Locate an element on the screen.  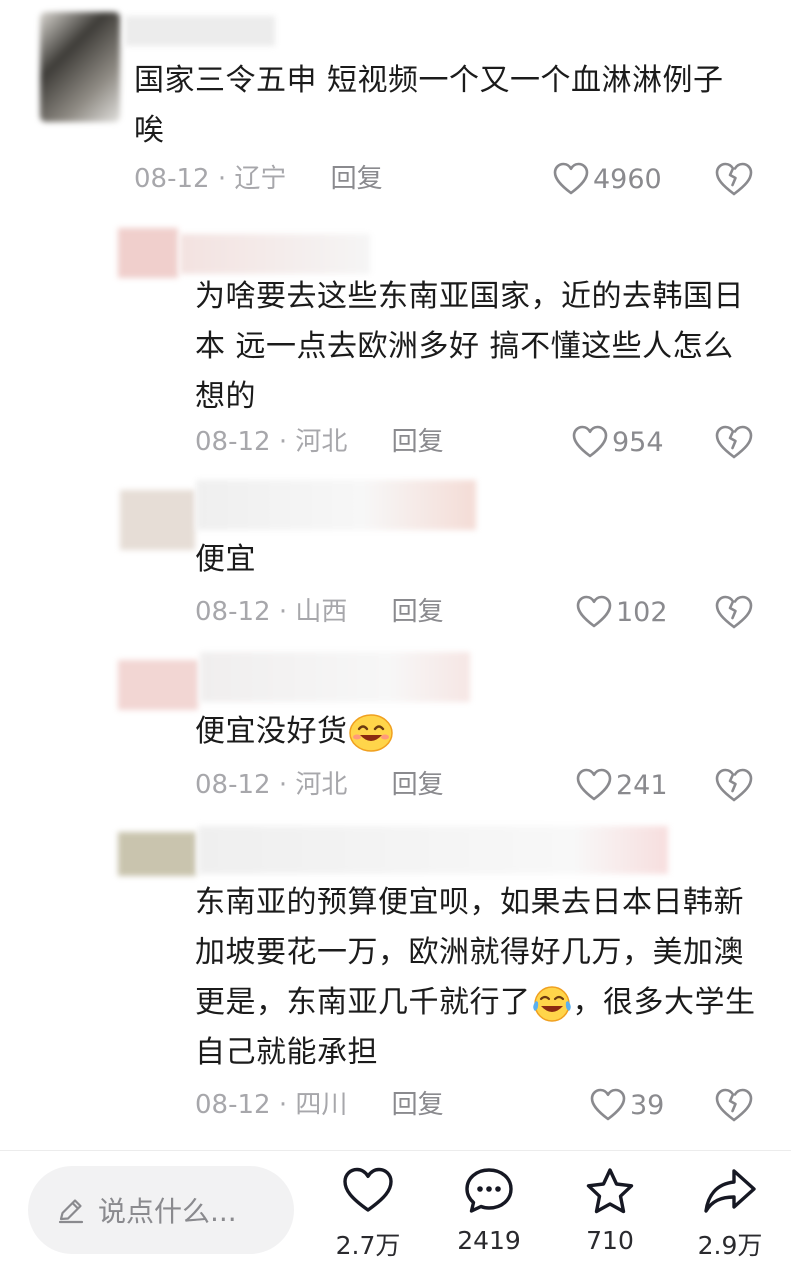
like-video-count: 2.7万 is located at coordinates (368, 1245).